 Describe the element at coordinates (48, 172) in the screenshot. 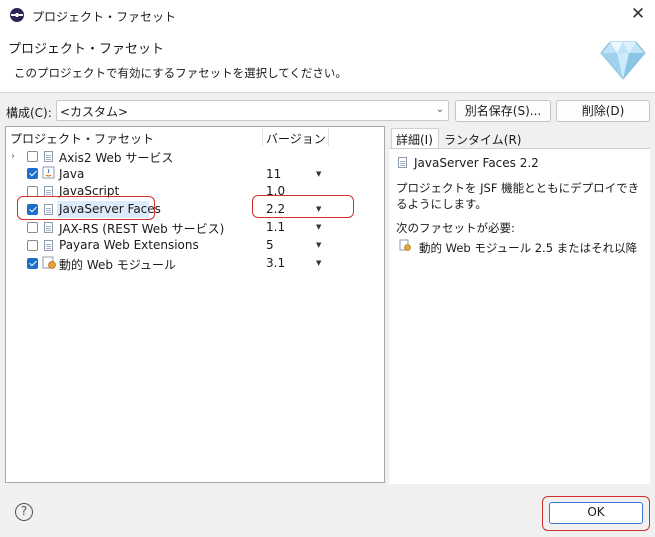

I see `java-icon` at that location.